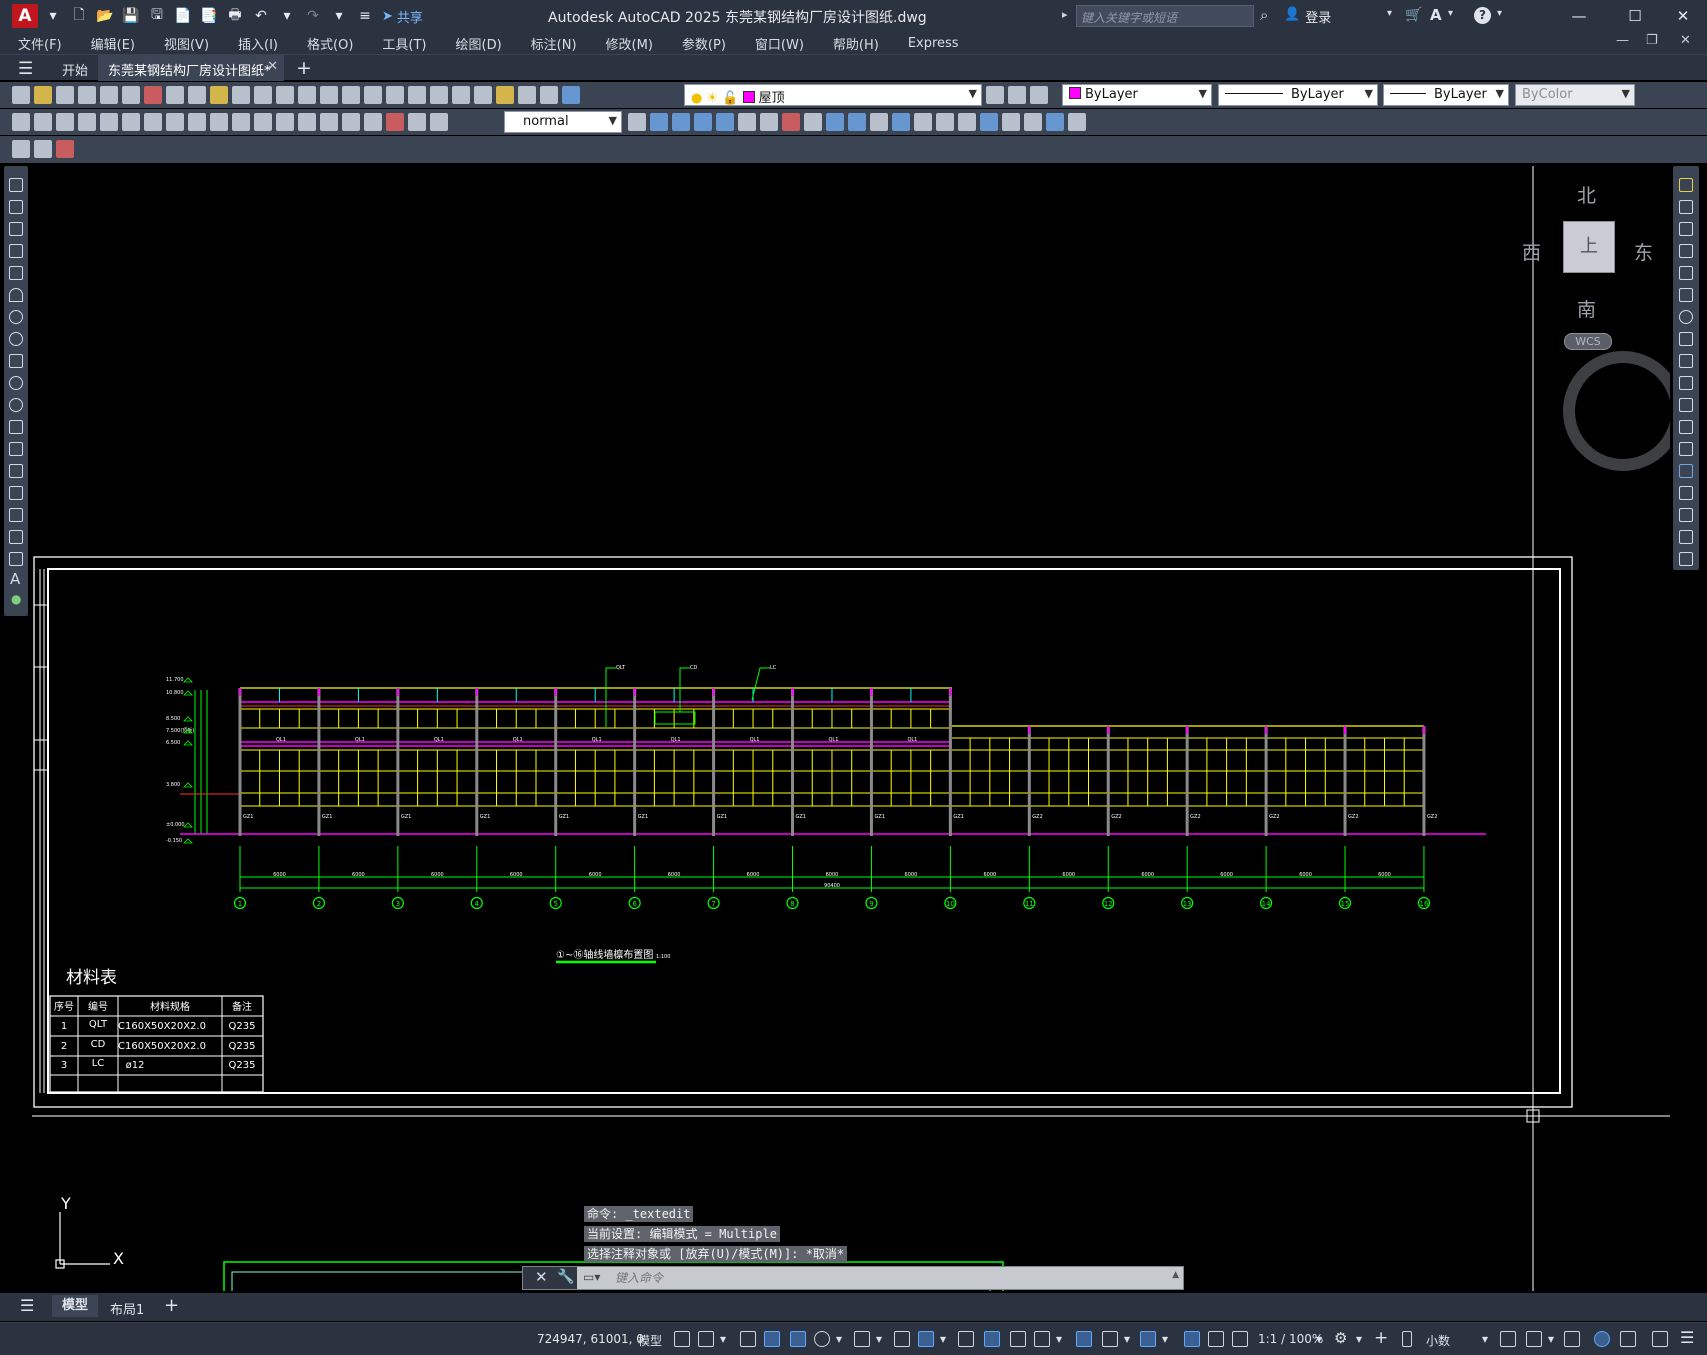  What do you see at coordinates (879, 1339) in the screenshot?
I see `isodraft-caret-icon: ▾` at bounding box center [879, 1339].